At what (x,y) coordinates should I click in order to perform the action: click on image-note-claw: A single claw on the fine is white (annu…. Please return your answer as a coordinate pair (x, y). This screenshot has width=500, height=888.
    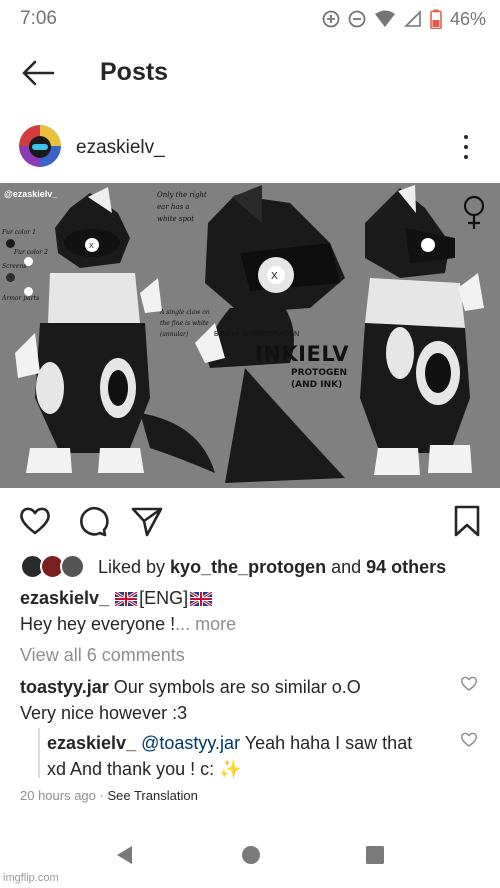
    Looking at the image, I should click on (185, 323).